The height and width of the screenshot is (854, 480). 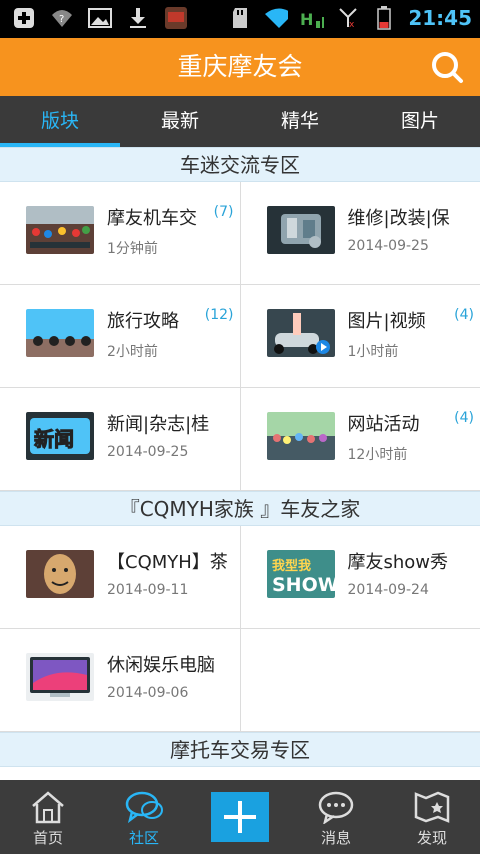 I want to click on page-title: 重庆摩友会, so click(x=240, y=66).